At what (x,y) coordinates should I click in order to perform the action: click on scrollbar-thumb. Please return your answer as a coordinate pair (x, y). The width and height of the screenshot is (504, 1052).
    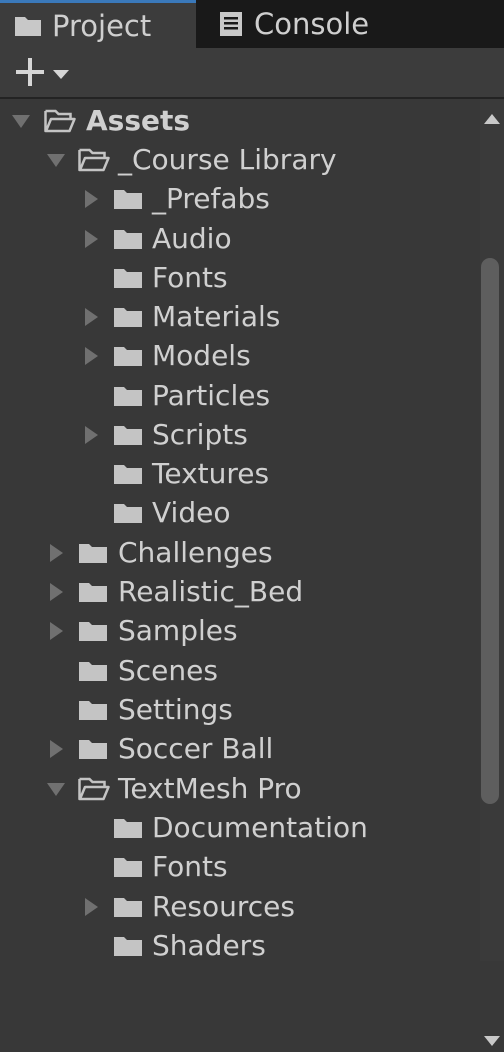
    Looking at the image, I should click on (490, 531).